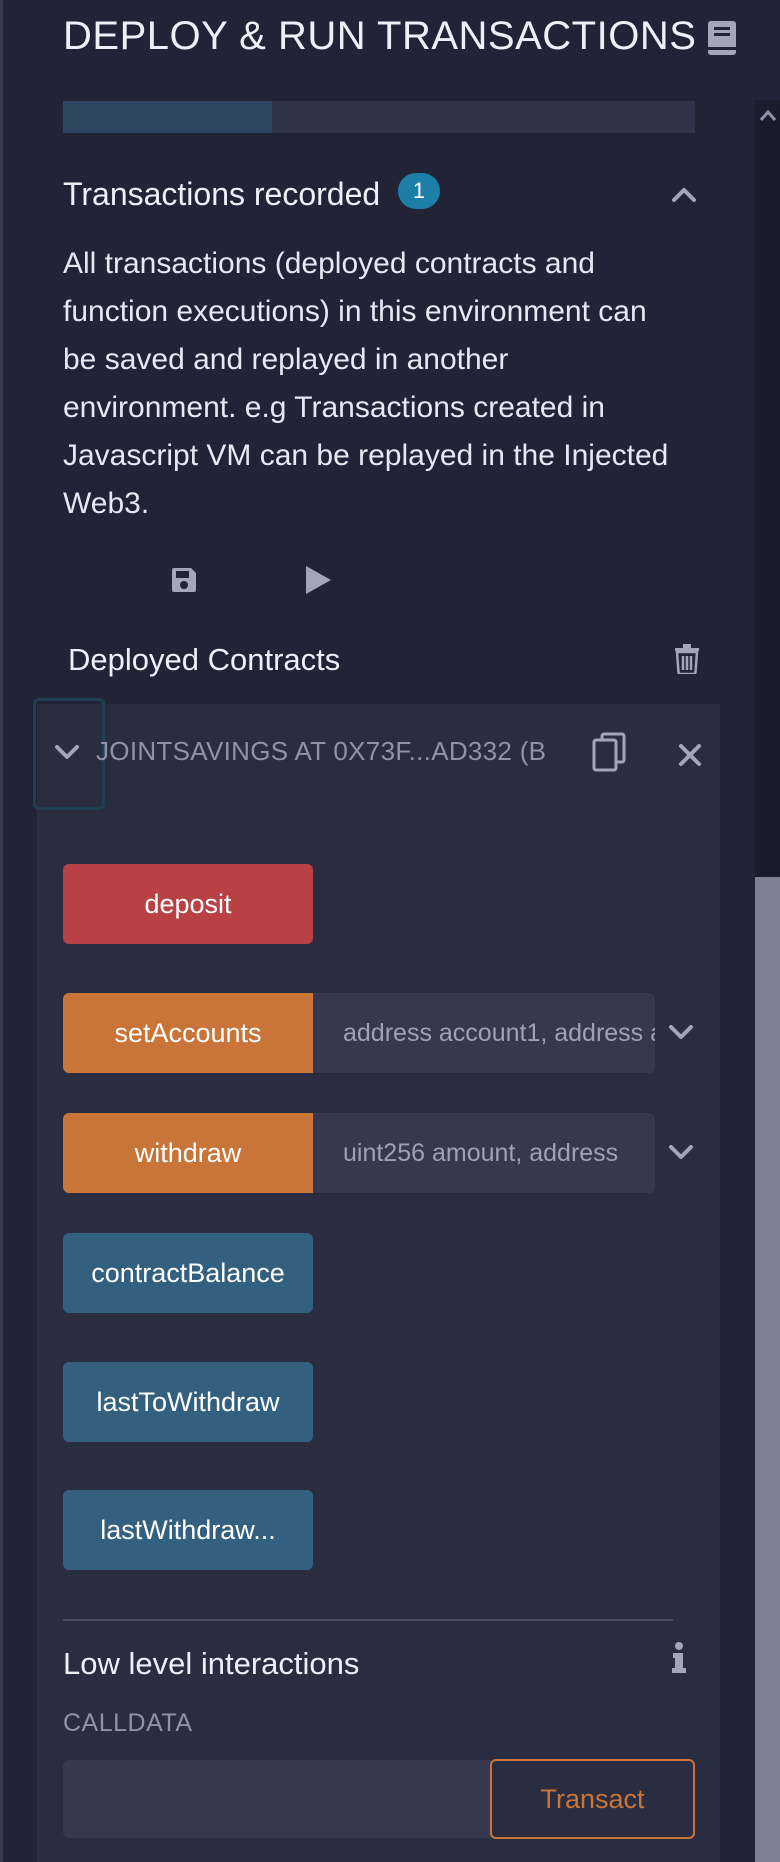  What do you see at coordinates (679, 1658) in the screenshot?
I see `info-icon` at bounding box center [679, 1658].